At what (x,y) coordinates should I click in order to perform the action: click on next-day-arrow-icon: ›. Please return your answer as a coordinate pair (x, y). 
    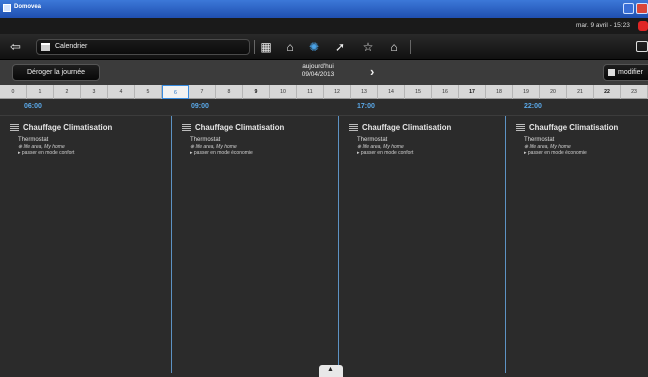
    Looking at the image, I should click on (372, 71).